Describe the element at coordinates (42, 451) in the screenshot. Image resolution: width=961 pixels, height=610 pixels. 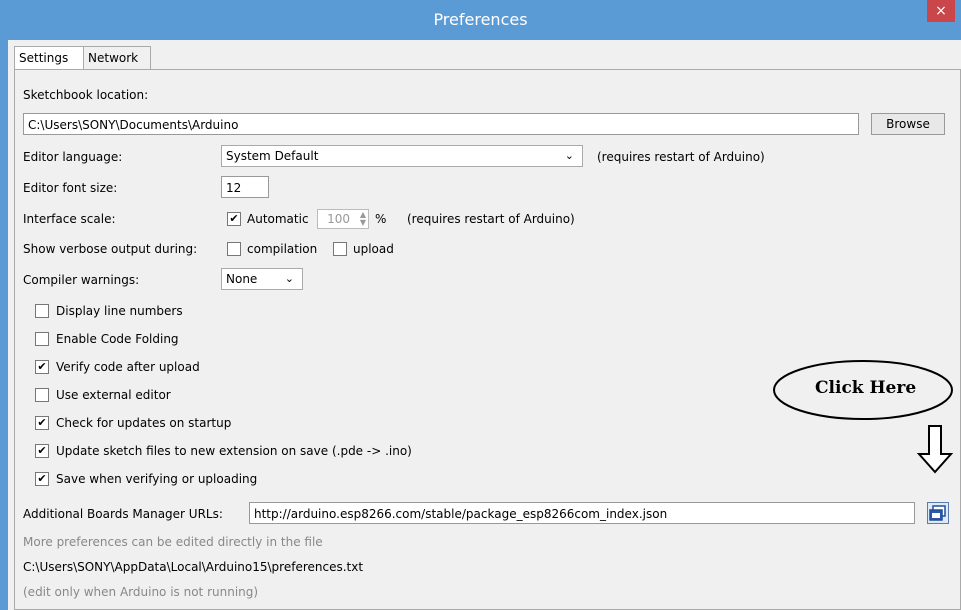
I see `update-sketch-extension-checkbox: ✔` at that location.